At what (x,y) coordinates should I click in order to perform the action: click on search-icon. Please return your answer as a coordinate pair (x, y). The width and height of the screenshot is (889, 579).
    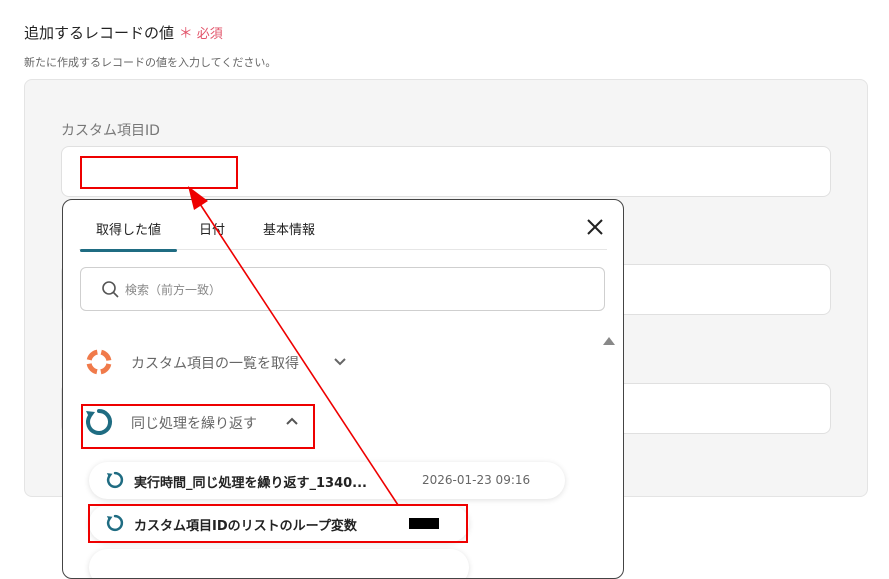
    Looking at the image, I should click on (110, 289).